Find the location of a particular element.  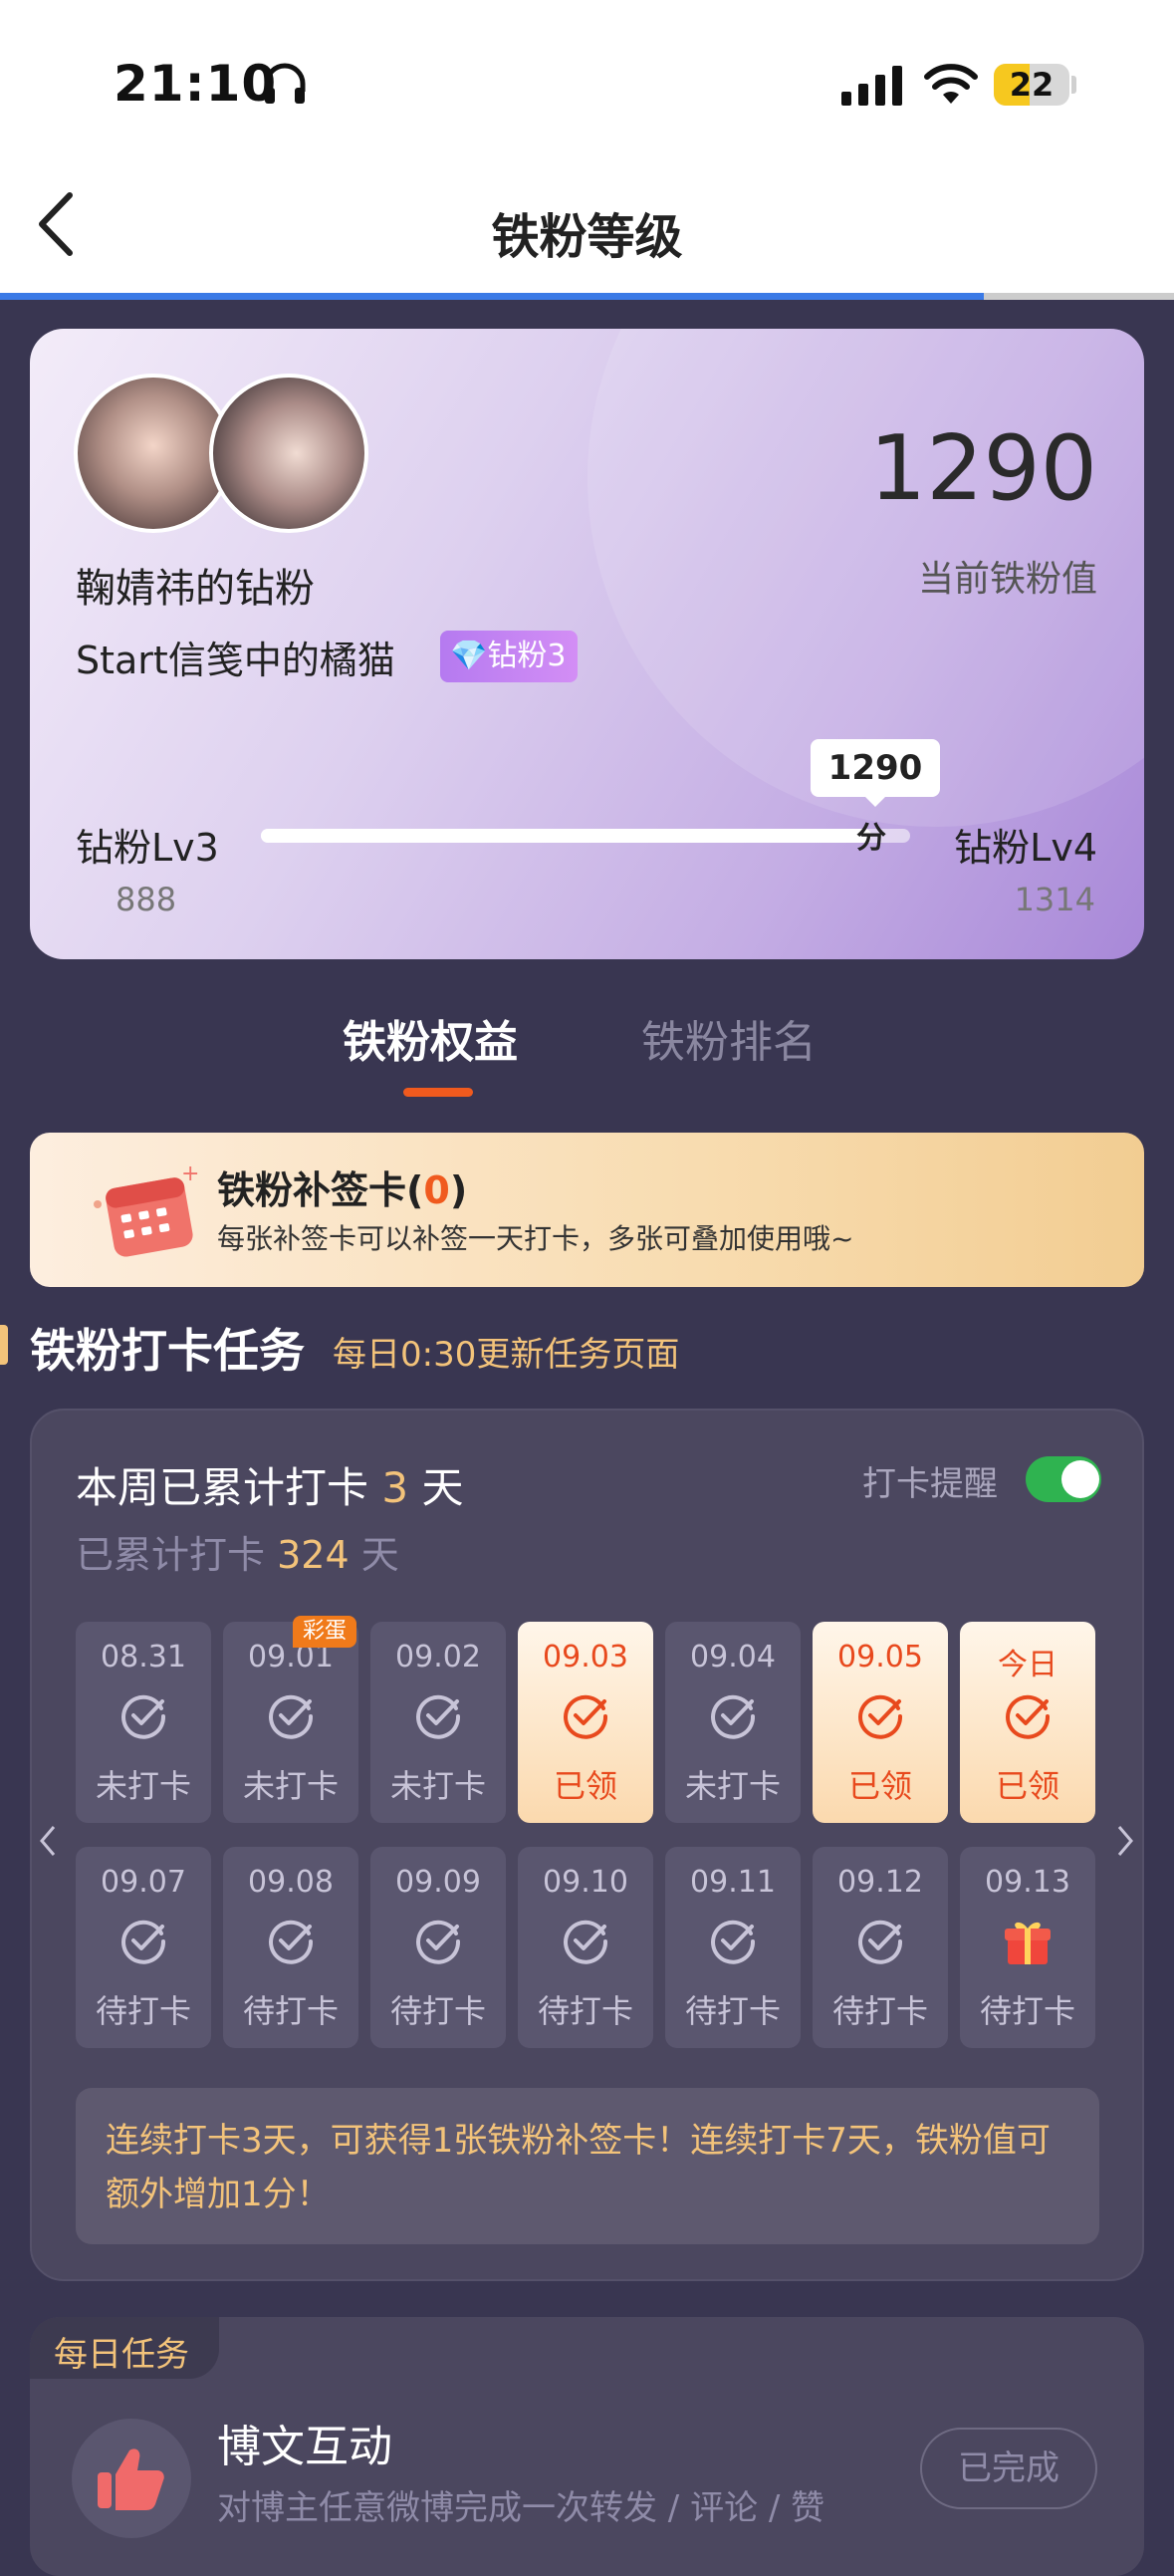

wifi-icon is located at coordinates (951, 84).